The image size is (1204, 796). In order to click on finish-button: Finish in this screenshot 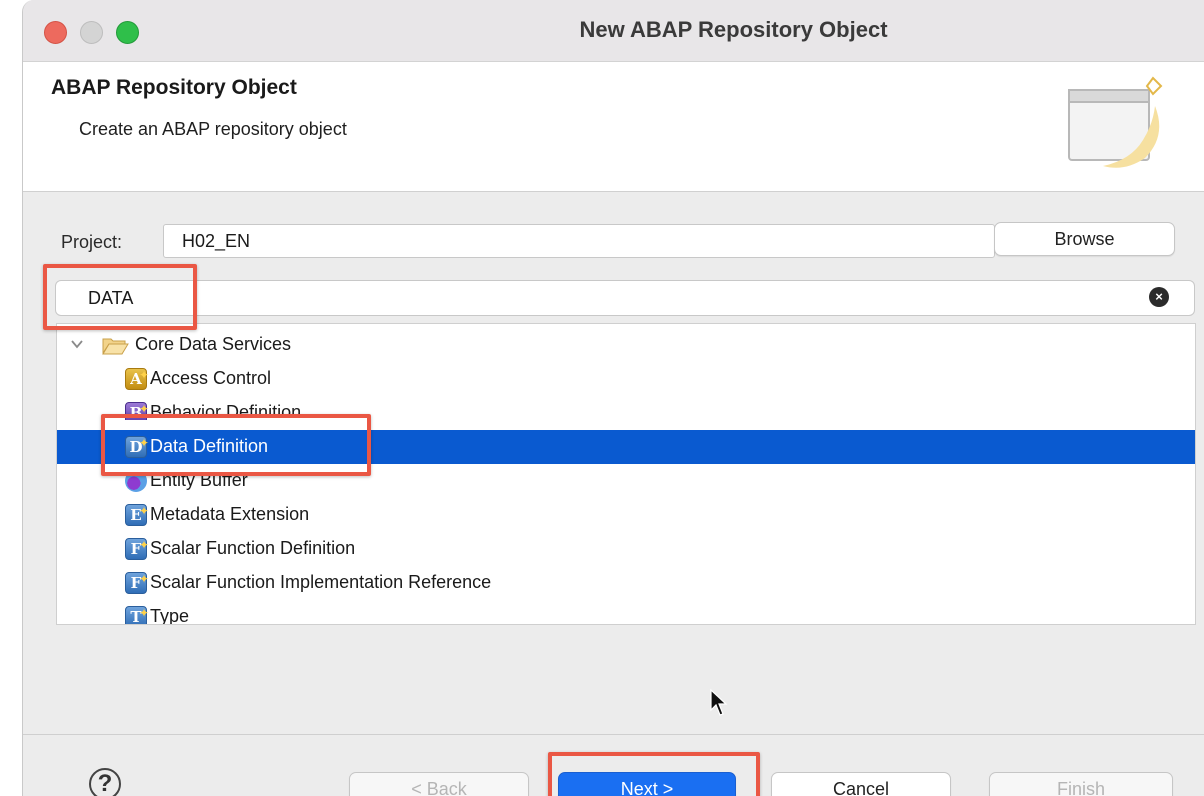, I will do `click(1081, 784)`.